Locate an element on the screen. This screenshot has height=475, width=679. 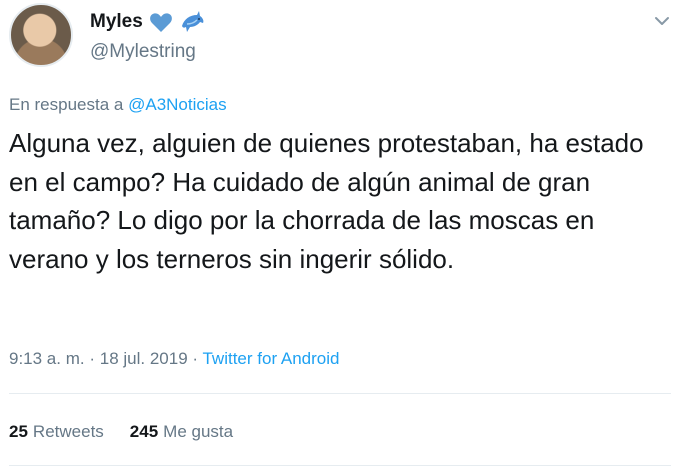
retweets-stat: 25 Retweets is located at coordinates (56, 432).